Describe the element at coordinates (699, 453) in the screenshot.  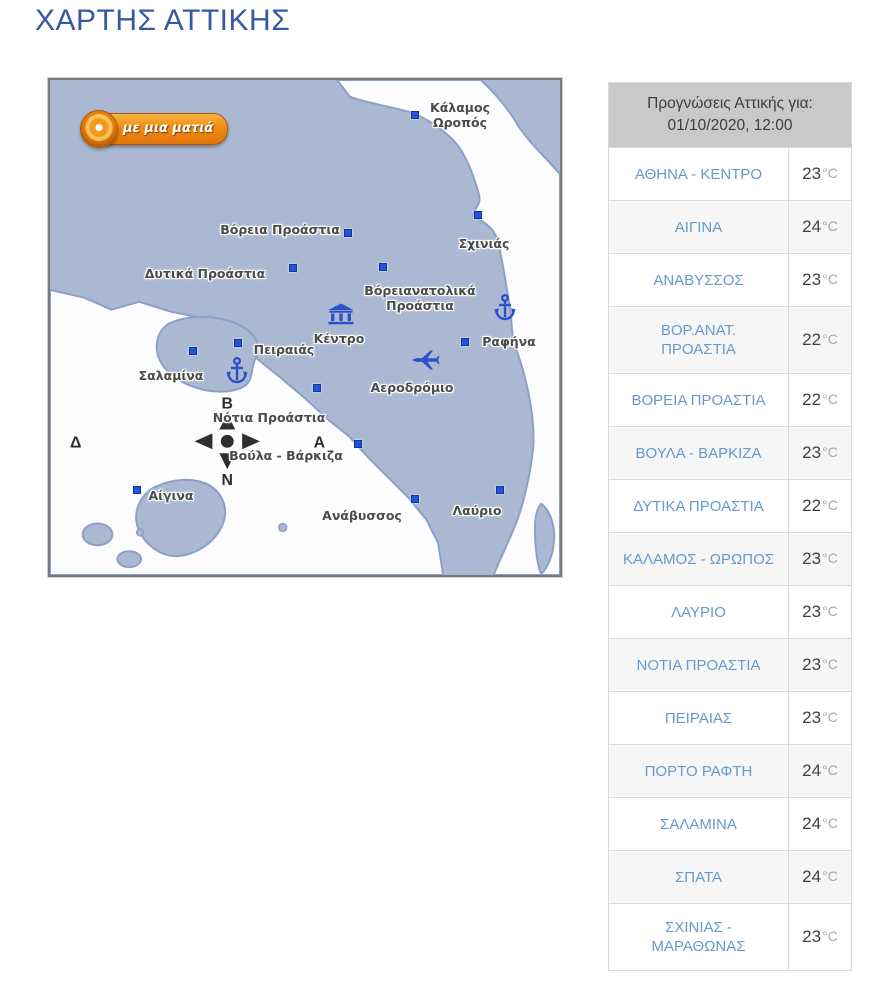
I see `forecast-location-link: ΒΟΥΛΑ - ΒΑΡΚΙΖΑ` at that location.